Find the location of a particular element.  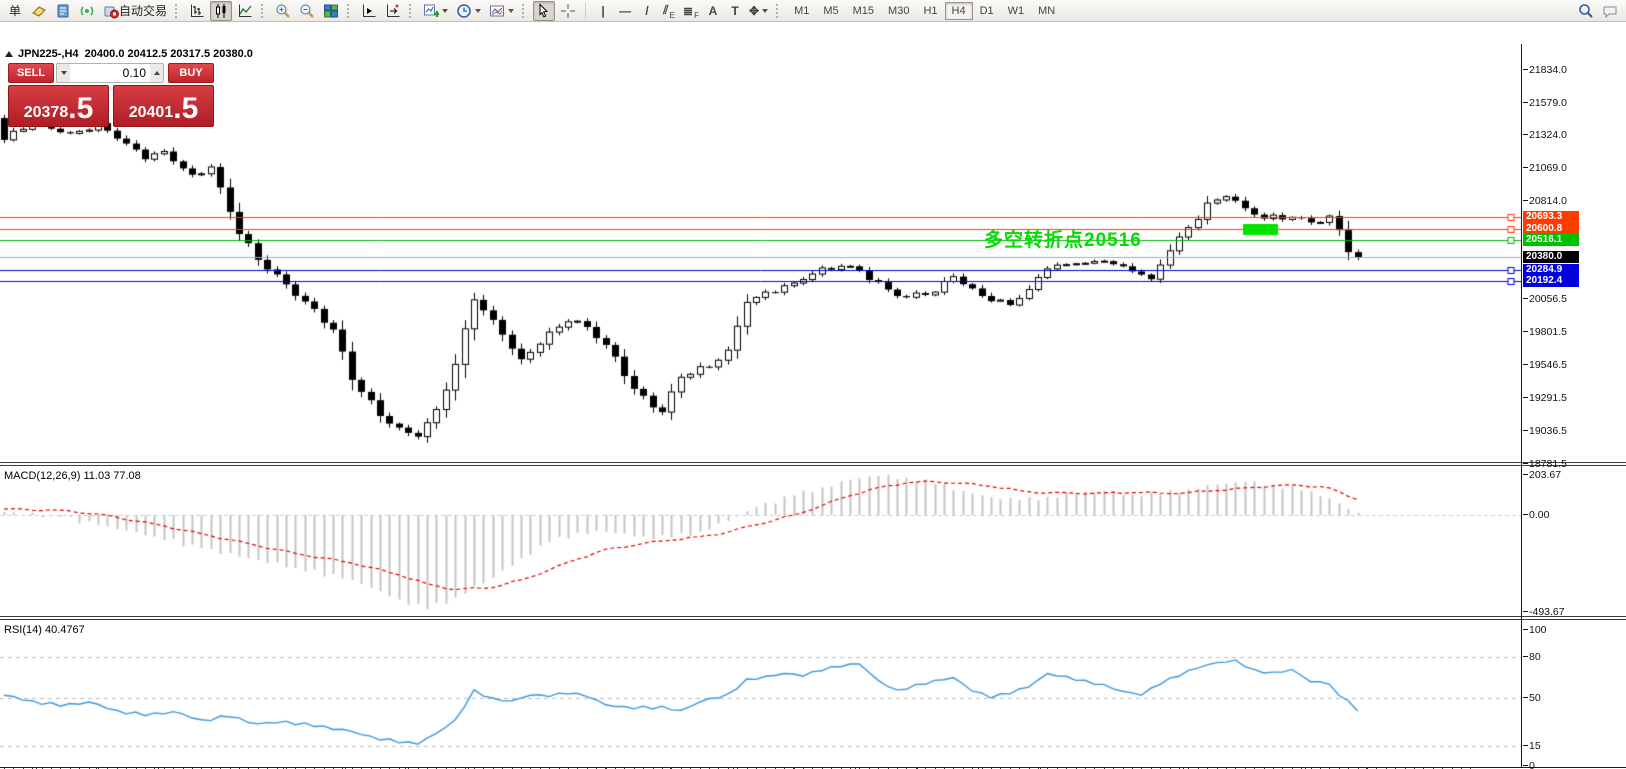

fibonacci-tool: ≣ F is located at coordinates (691, 11).